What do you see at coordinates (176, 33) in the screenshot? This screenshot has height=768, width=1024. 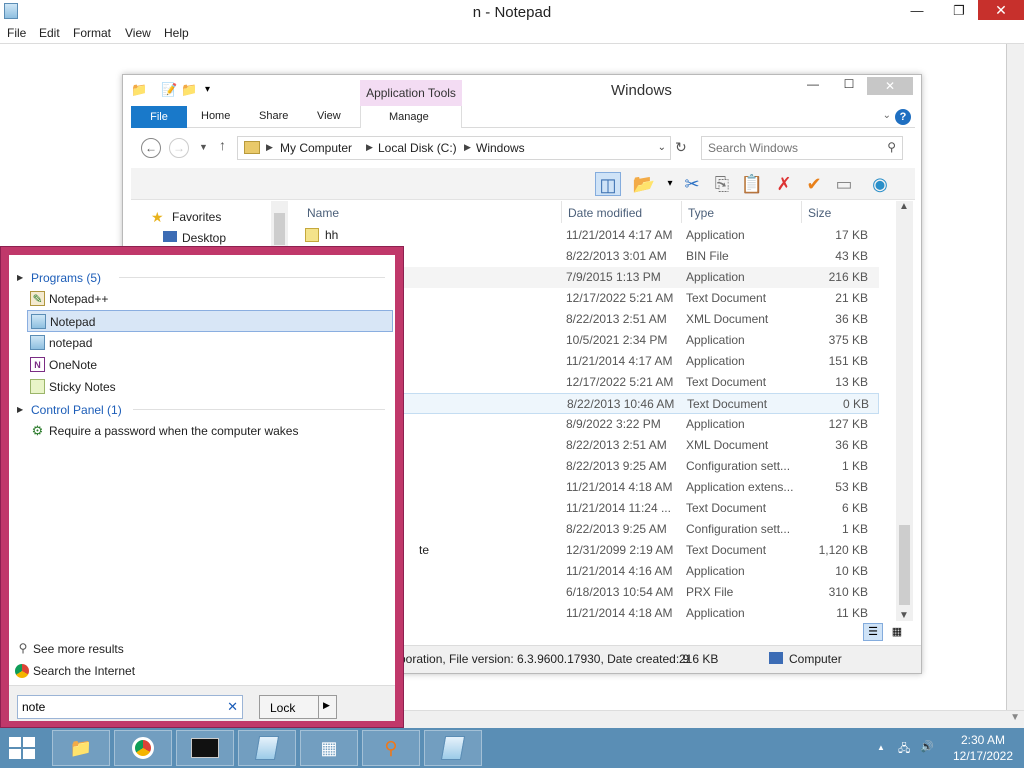 I see `menu-help: Help` at bounding box center [176, 33].